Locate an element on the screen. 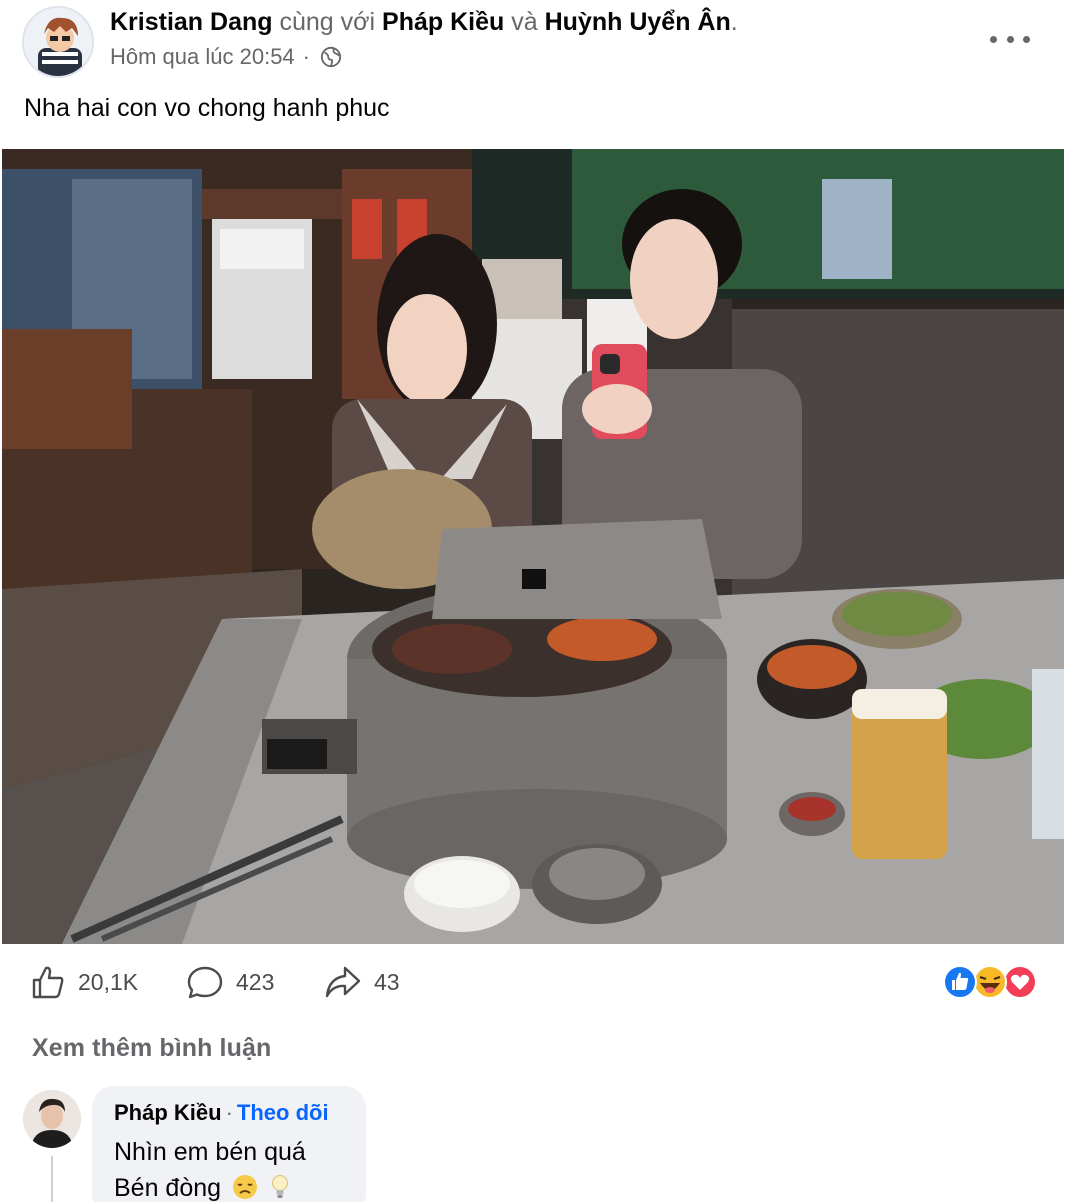 The height and width of the screenshot is (1202, 1066). comment-count: 423 is located at coordinates (255, 981).